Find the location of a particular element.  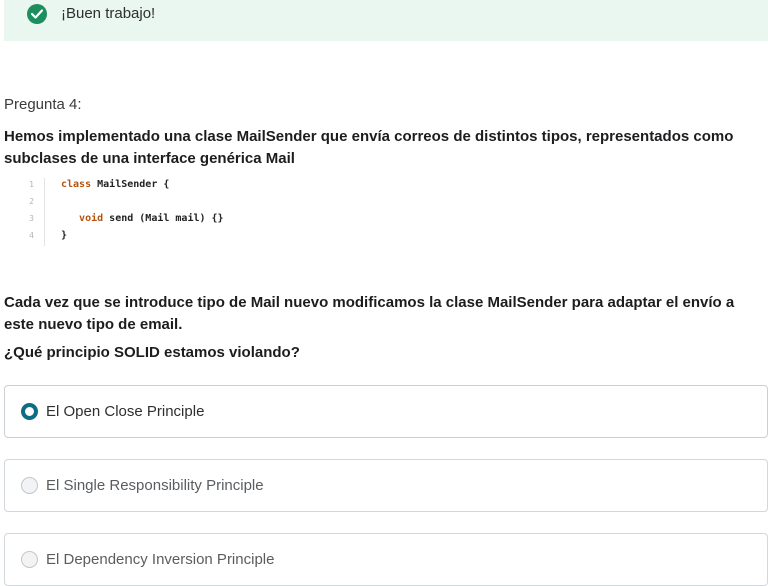

code-keyword: class is located at coordinates (76, 184).